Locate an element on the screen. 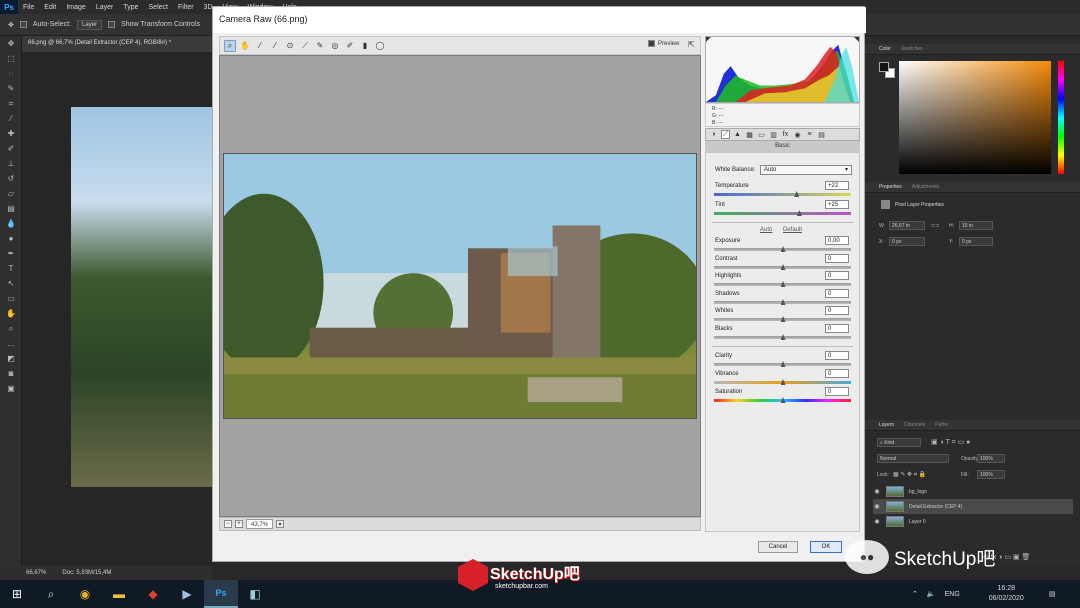 This screenshot has height=608, width=1080. lens-tab-icon: ▥ is located at coordinates (773, 134).